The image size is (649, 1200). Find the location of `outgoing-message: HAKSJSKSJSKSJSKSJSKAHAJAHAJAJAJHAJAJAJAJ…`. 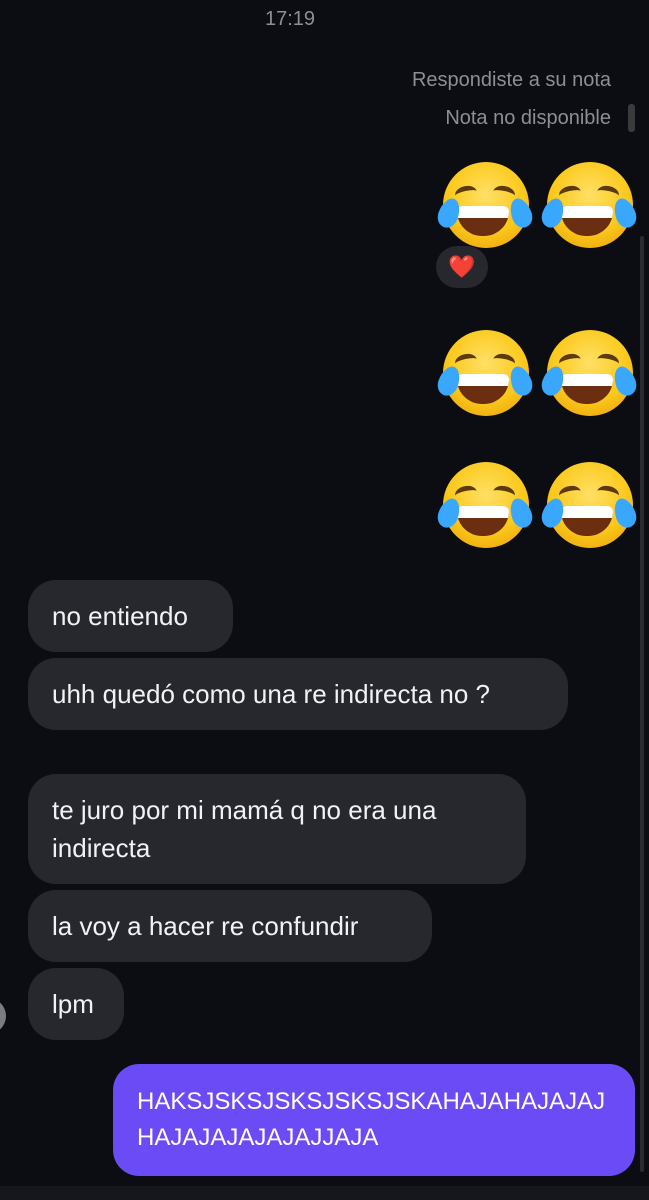

outgoing-message: HAKSJSKSJSKSJSKSJSKAHAJAHAJAJAJHAJAJAJAJ… is located at coordinates (374, 1120).